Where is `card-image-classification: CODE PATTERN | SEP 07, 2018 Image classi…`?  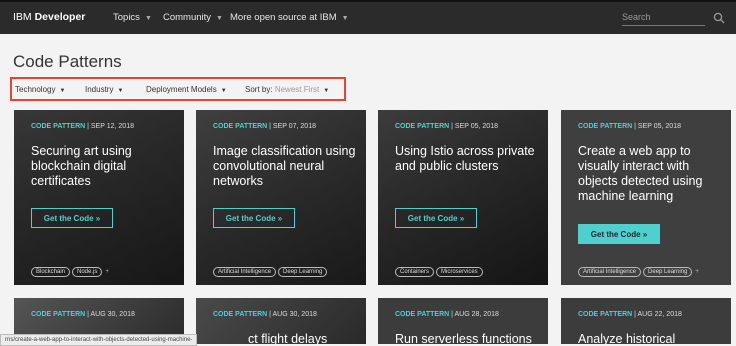 card-image-classification: CODE PATTERN | SEP 07, 2018 Image classi… is located at coordinates (281, 197).